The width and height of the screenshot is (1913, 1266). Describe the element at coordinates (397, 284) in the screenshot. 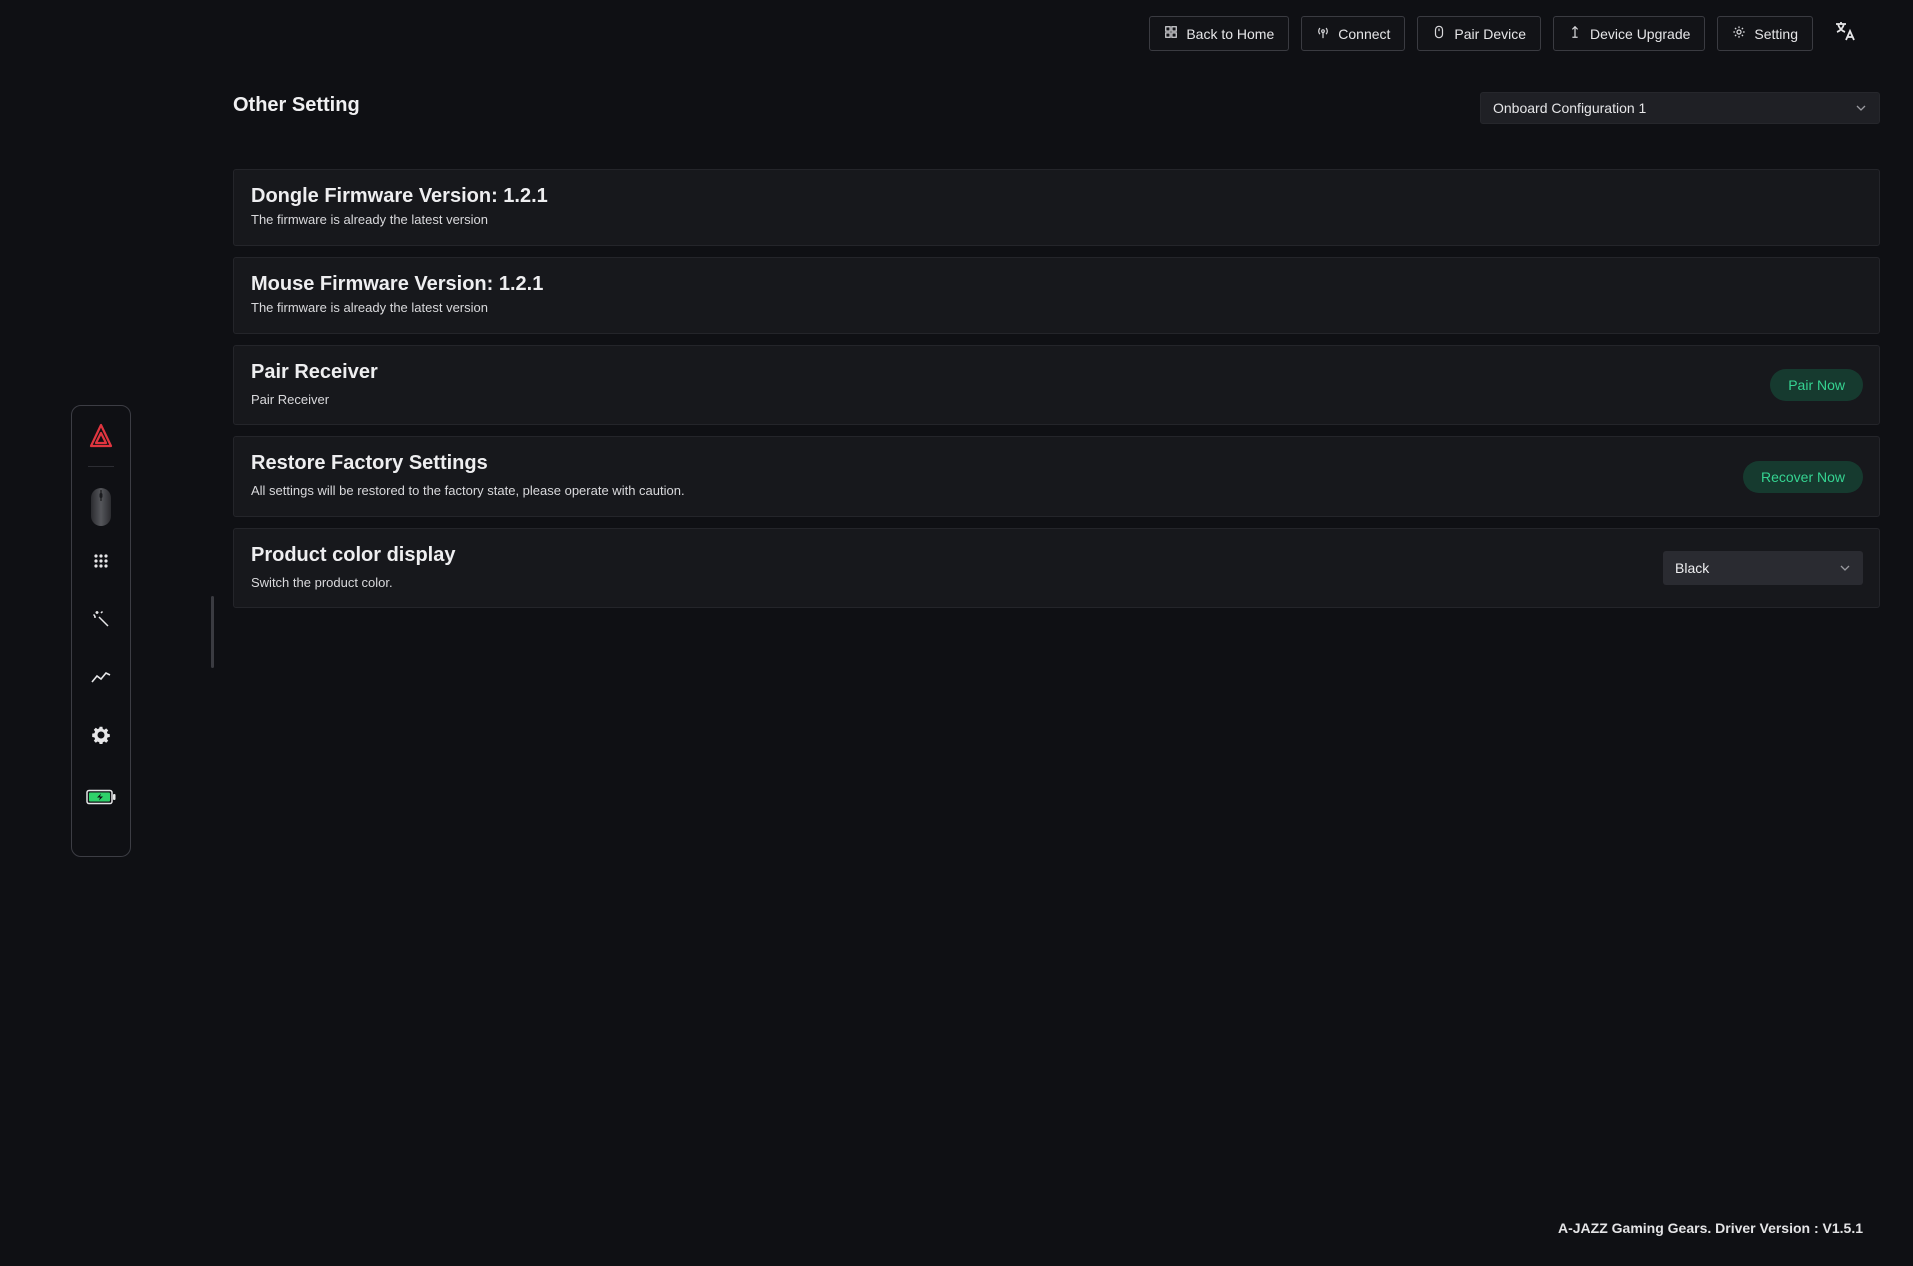

I see `mouse-firmware-title: Mouse Firmware Version: 1.2.1` at that location.